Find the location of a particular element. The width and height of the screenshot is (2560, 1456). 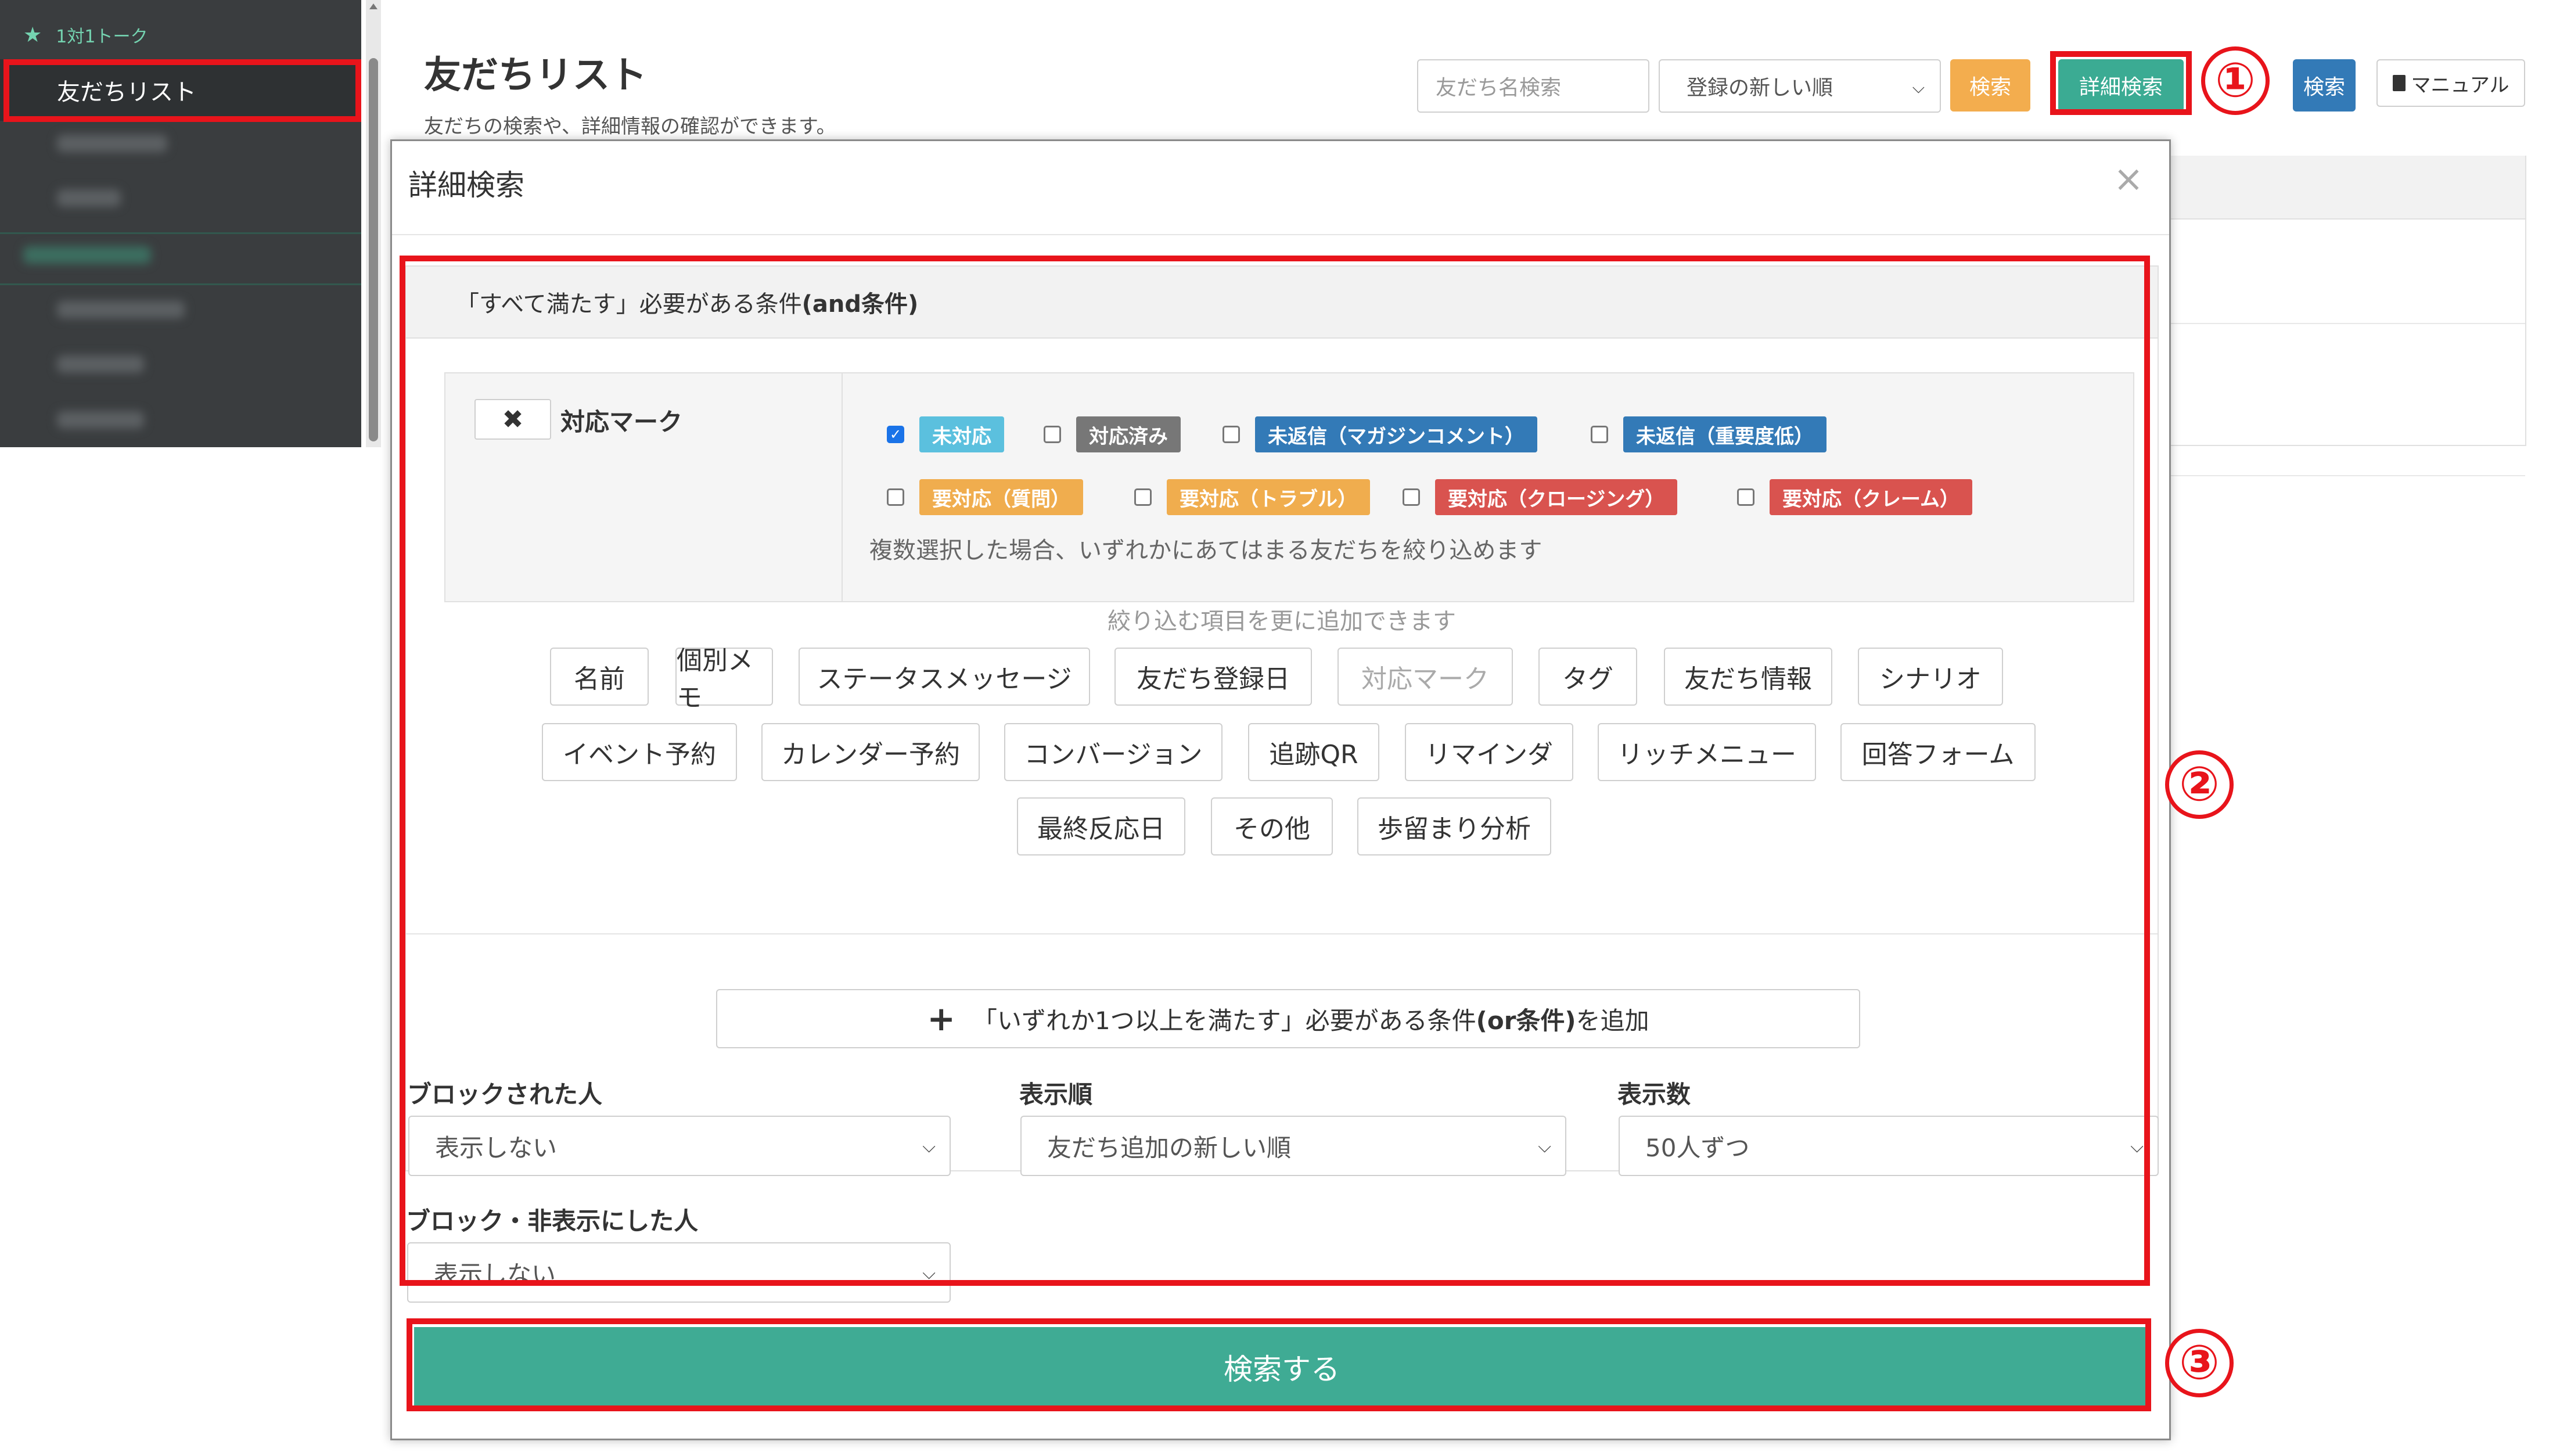

scrollbar-thumb is located at coordinates (374, 250).